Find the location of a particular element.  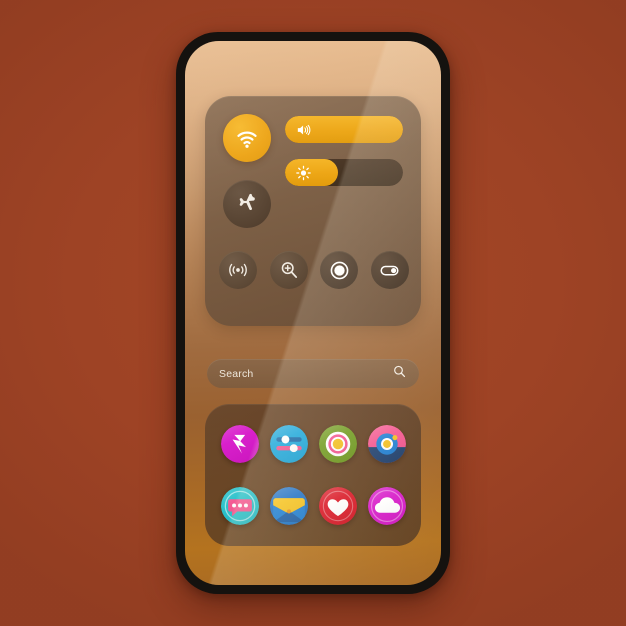

app-icon-messages is located at coordinates (239, 506).